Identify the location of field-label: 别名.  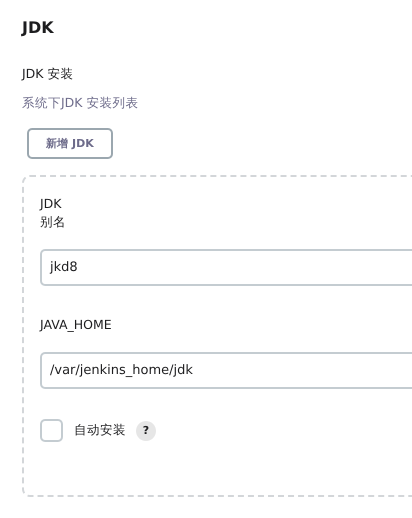
(53, 222).